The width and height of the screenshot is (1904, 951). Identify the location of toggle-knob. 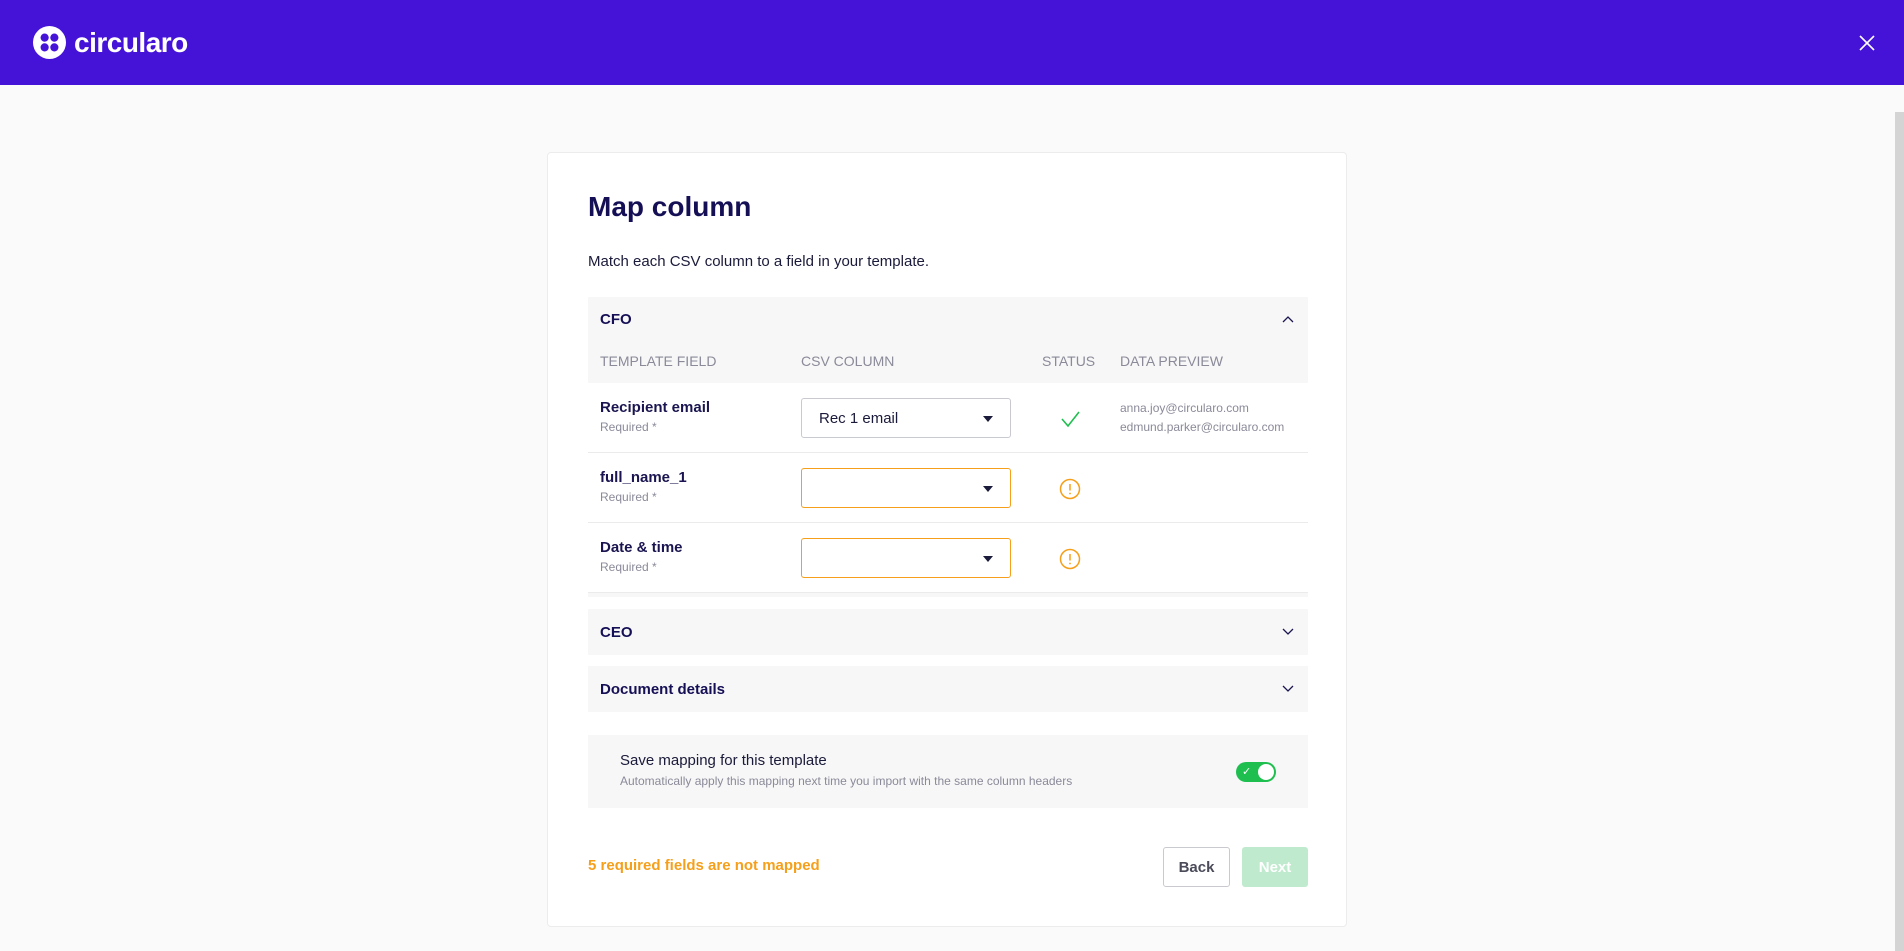
(1266, 772).